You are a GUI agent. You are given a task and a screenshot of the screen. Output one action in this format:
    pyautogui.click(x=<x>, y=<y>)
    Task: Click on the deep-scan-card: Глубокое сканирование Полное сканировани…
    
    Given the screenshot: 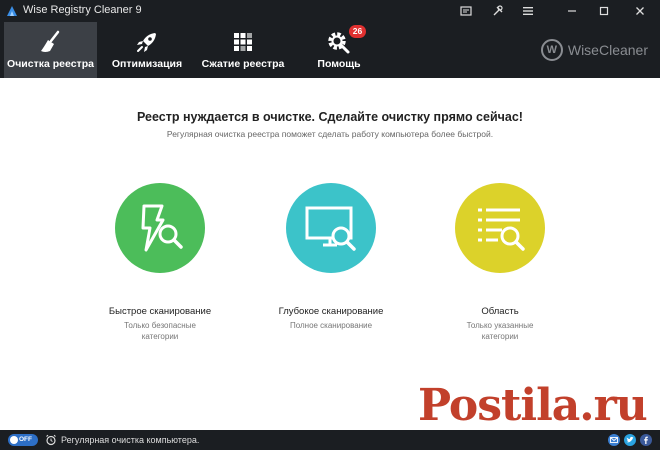 What is the action you would take?
    pyautogui.click(x=331, y=257)
    